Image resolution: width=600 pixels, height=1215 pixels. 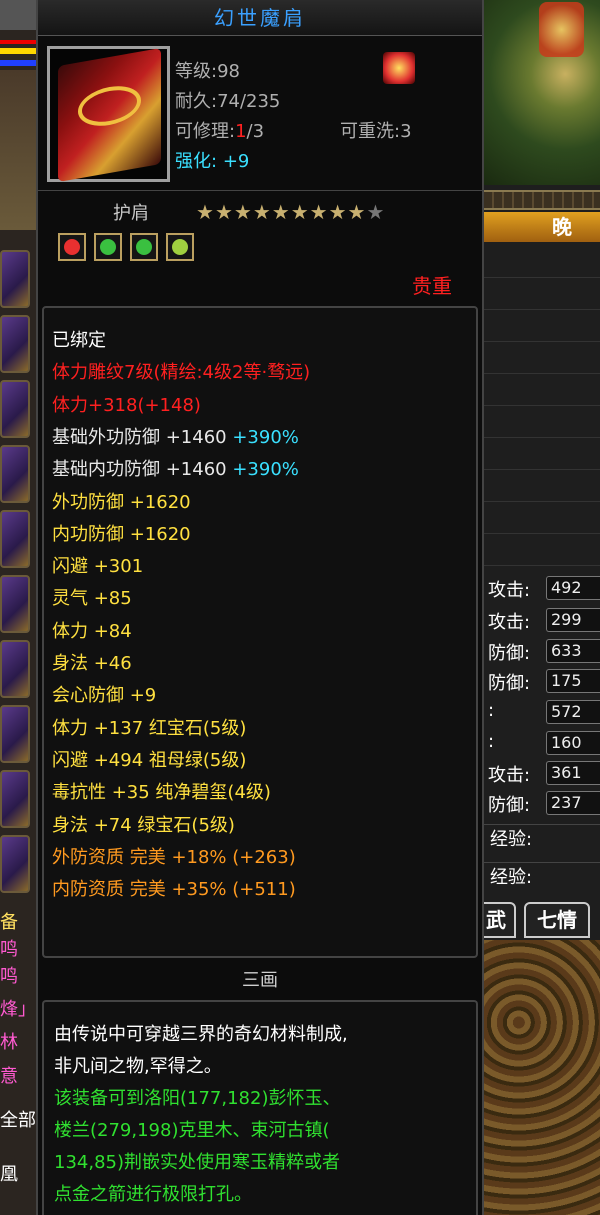 What do you see at coordinates (561, 29) in the screenshot?
I see `lantern-icon` at bounding box center [561, 29].